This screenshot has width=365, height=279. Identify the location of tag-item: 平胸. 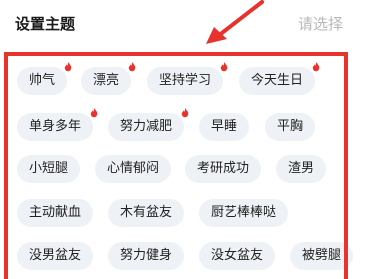
(290, 127).